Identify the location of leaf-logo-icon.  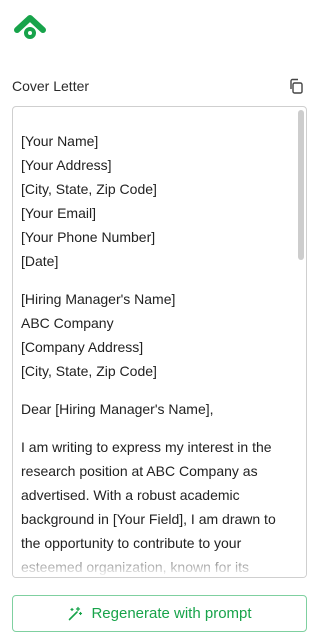
(30, 27).